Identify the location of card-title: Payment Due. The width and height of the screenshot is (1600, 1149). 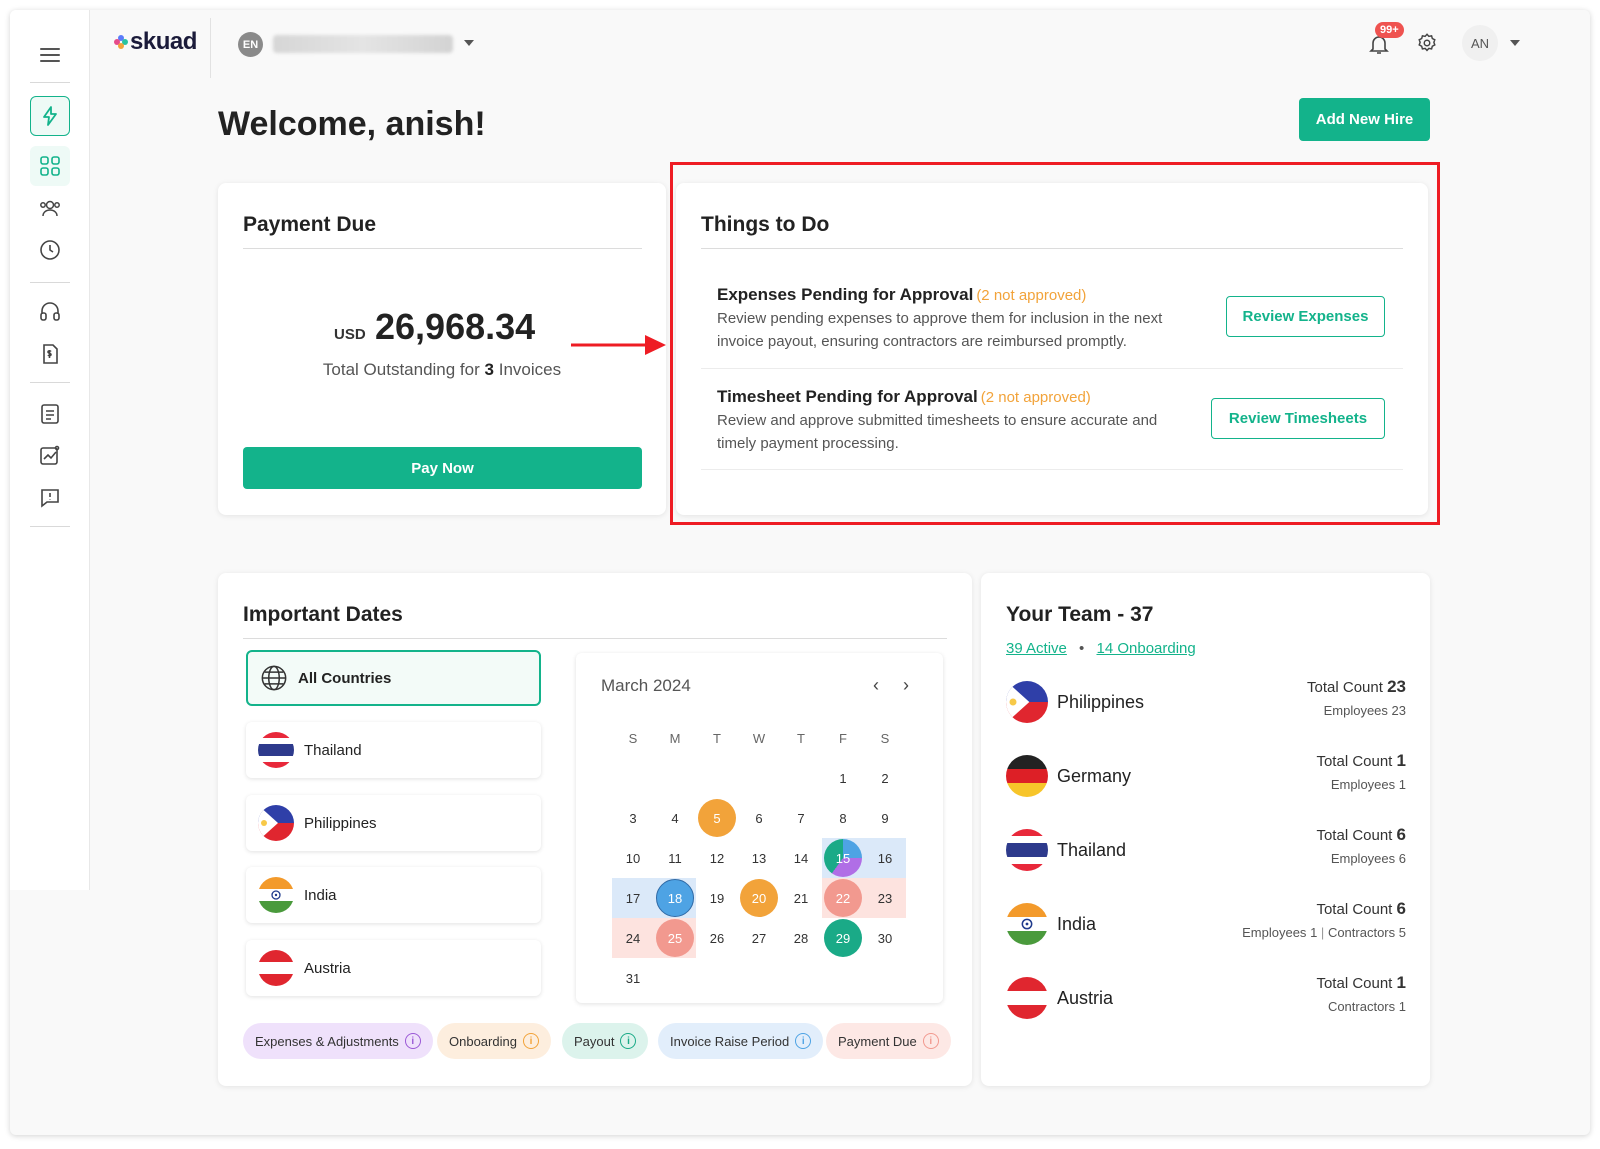
(310, 224).